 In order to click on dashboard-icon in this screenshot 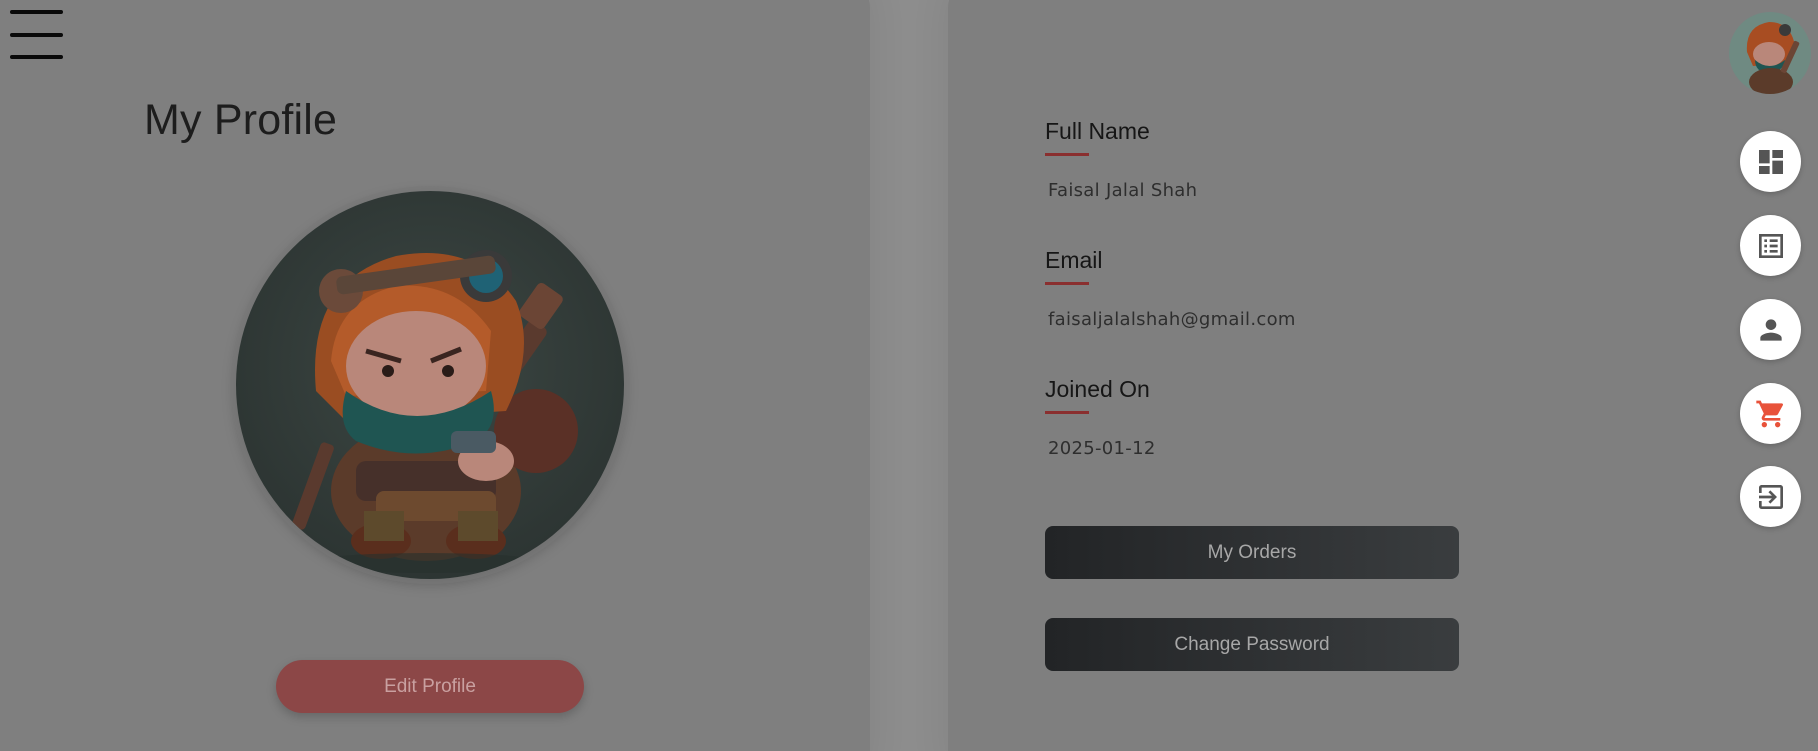, I will do `click(1770, 161)`.